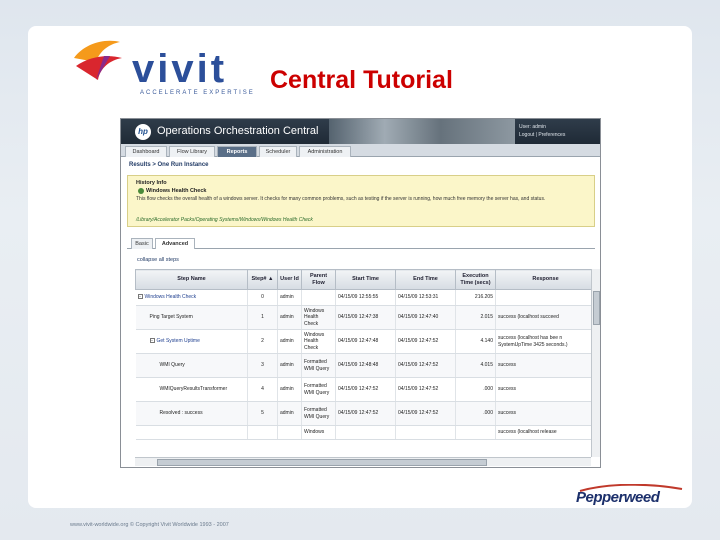  I want to click on collapse-all-link: collapse all steps, so click(158, 260).